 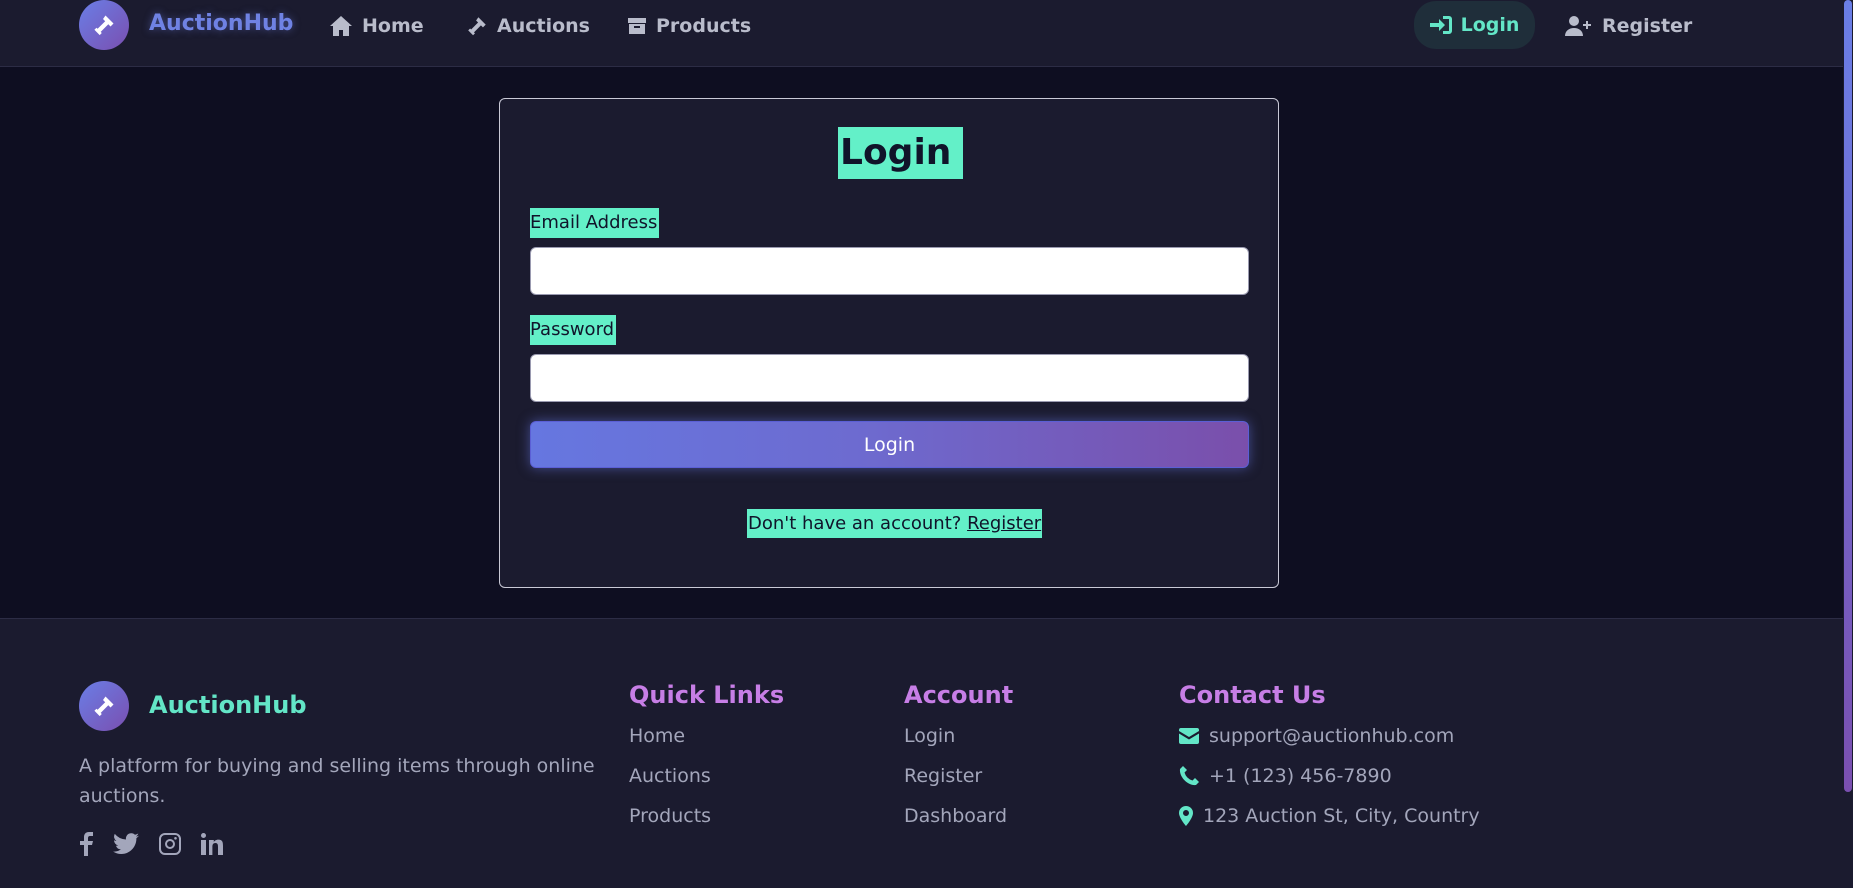 What do you see at coordinates (959, 695) in the screenshot?
I see `account-heading: Account` at bounding box center [959, 695].